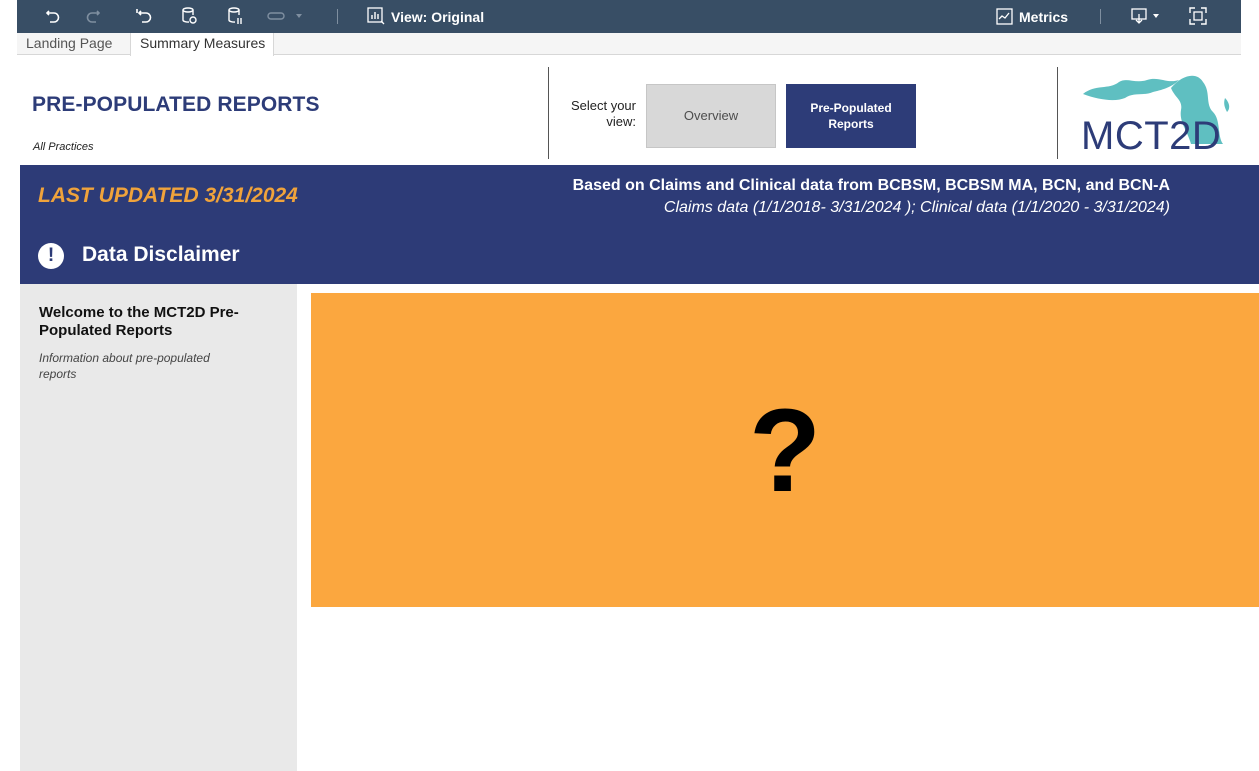 This screenshot has height=771, width=1259. Describe the element at coordinates (1151, 136) in the screenshot. I see `logo-text: MCT2D` at that location.